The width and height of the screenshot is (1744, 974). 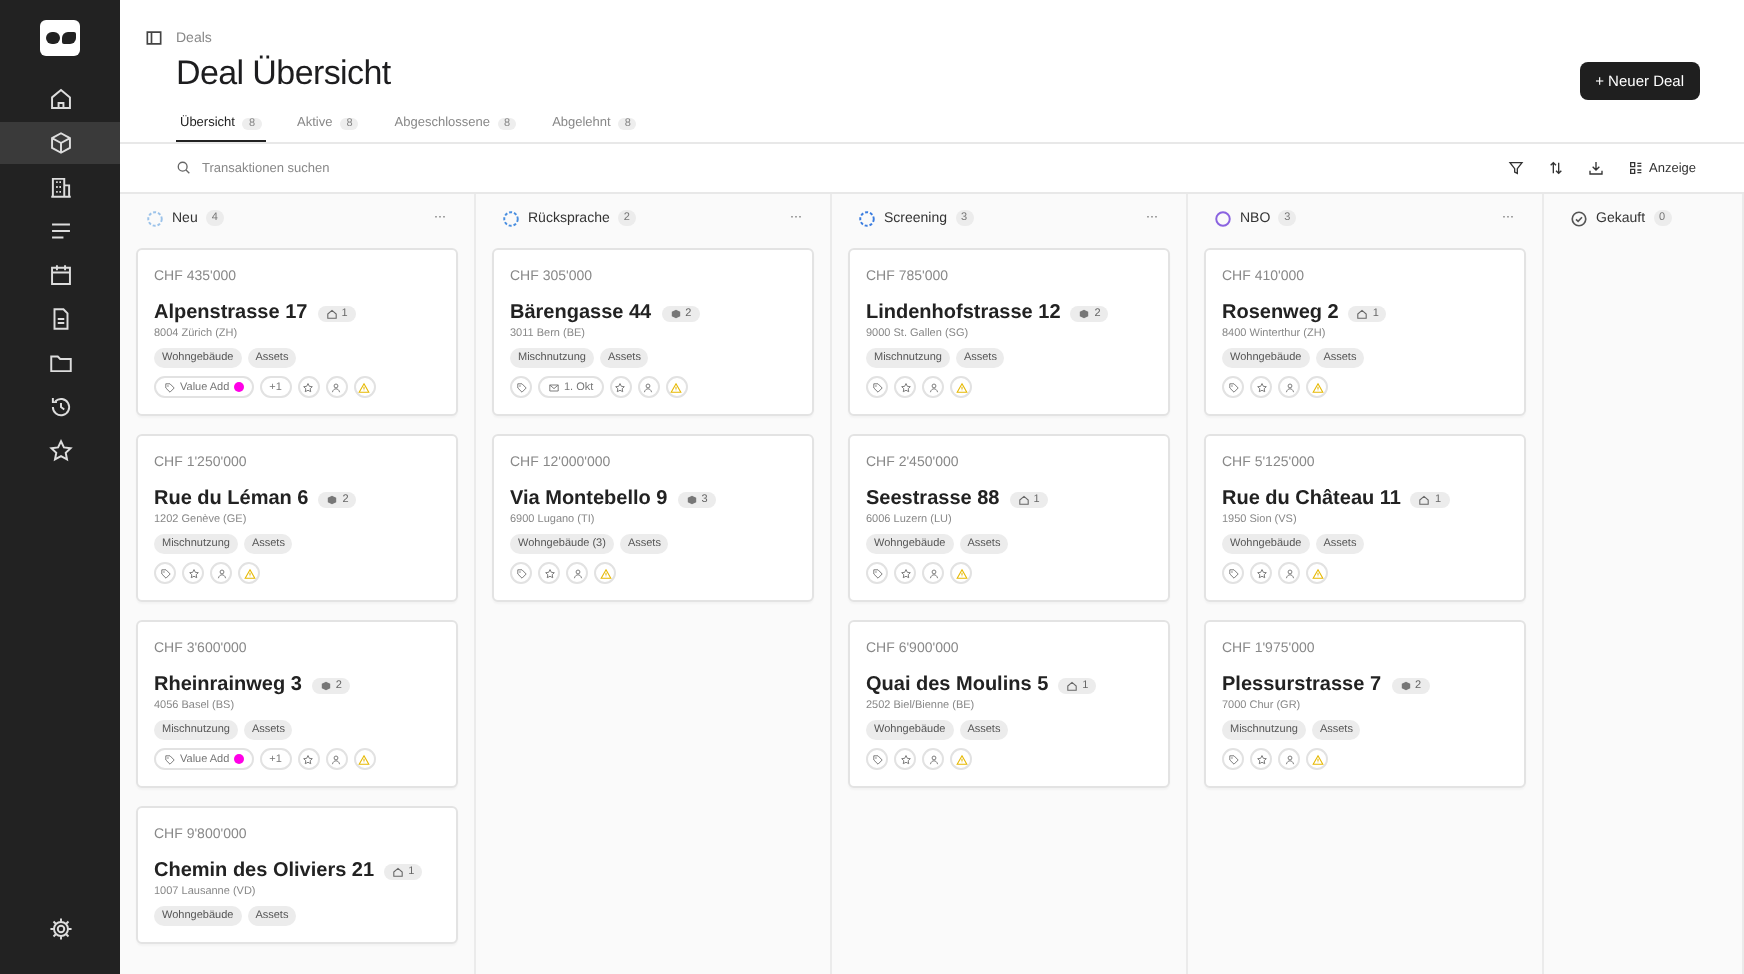 What do you see at coordinates (60, 187) in the screenshot?
I see `building-icon` at bounding box center [60, 187].